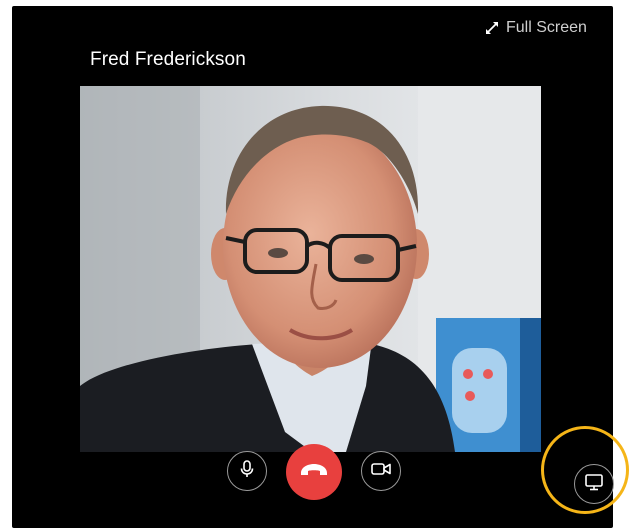 Image resolution: width=634 pixels, height=528 pixels. I want to click on microphone-button, so click(247, 471).